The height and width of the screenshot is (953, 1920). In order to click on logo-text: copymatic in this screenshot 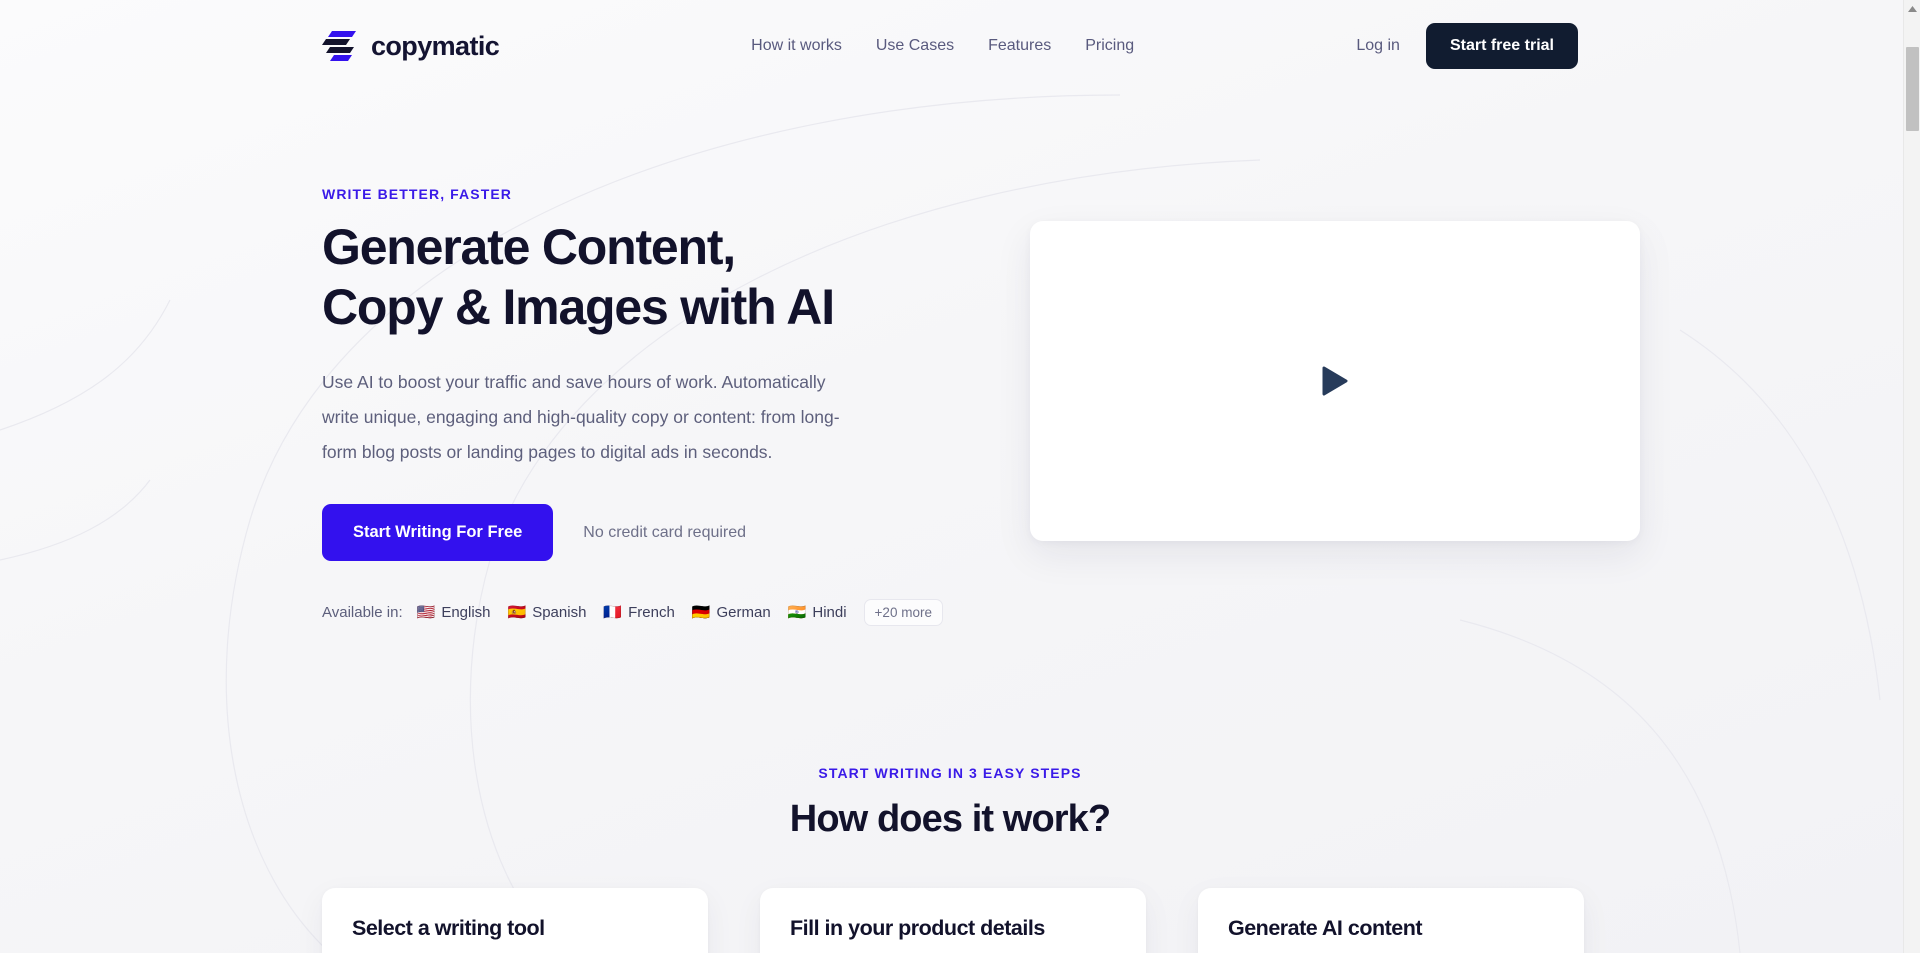, I will do `click(435, 45)`.